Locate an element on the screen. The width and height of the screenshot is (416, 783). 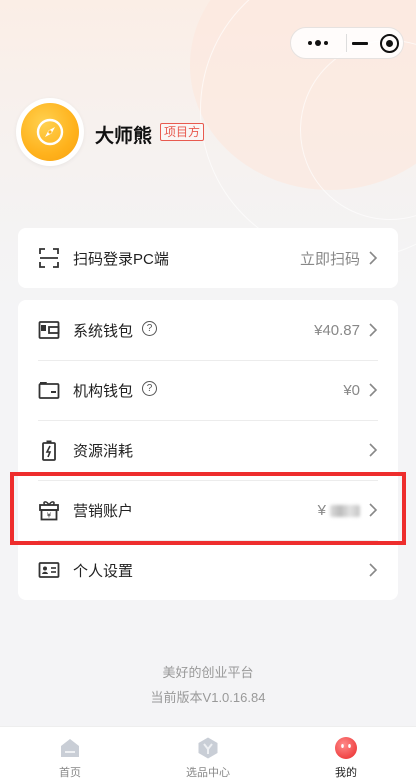
close-button is located at coordinates (389, 43).